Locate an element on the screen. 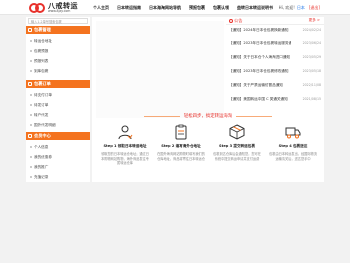  notice-title-text: 公告 is located at coordinates (238, 20).